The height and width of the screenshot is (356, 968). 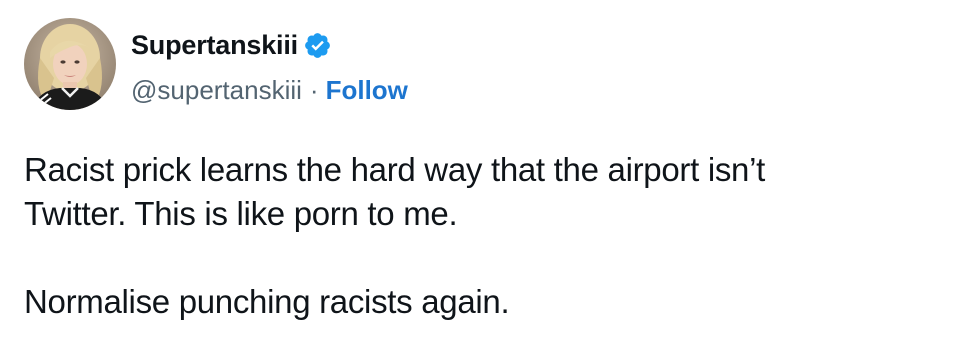 I want to click on tweet-text-line: Normalise punching racists again., so click(x=267, y=301).